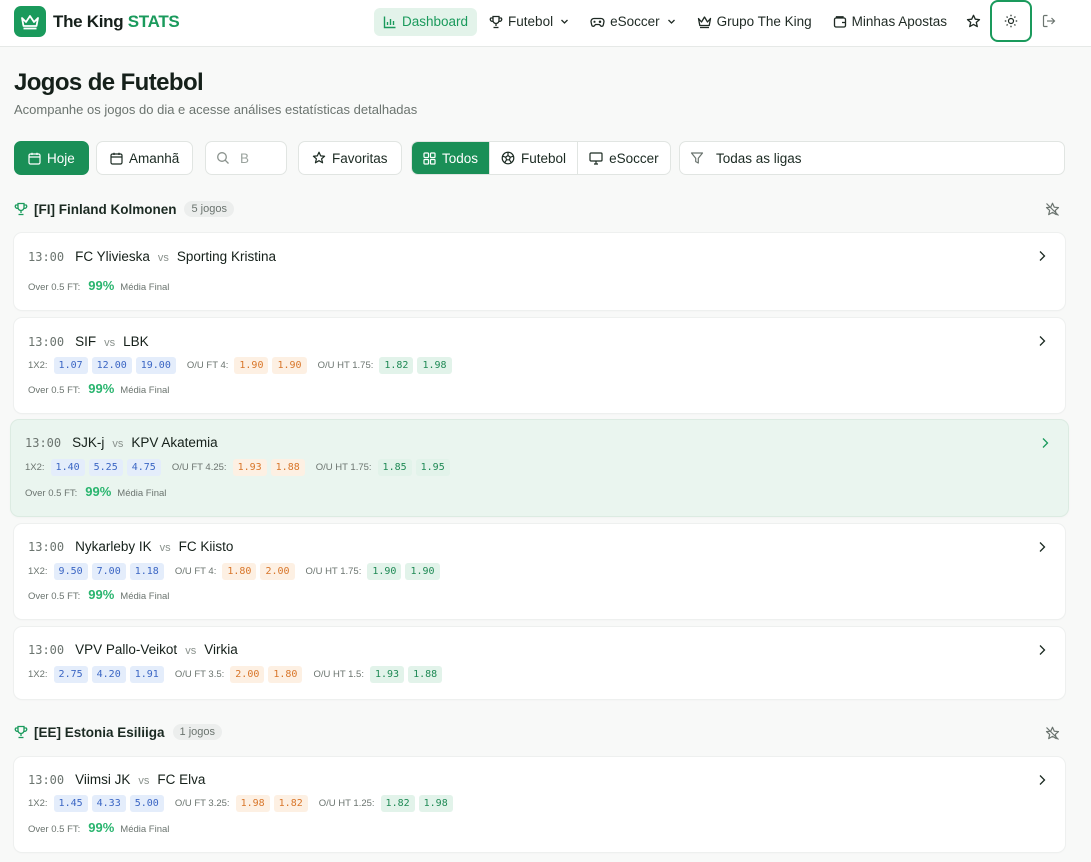  I want to click on odd-ou-ft-under: 1.80, so click(285, 674).